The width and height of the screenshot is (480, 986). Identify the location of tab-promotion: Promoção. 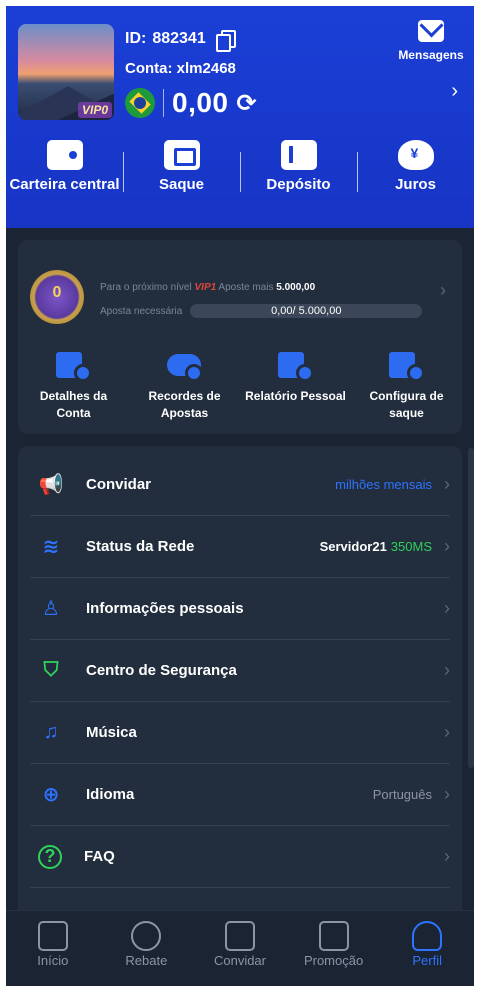
(334, 948).